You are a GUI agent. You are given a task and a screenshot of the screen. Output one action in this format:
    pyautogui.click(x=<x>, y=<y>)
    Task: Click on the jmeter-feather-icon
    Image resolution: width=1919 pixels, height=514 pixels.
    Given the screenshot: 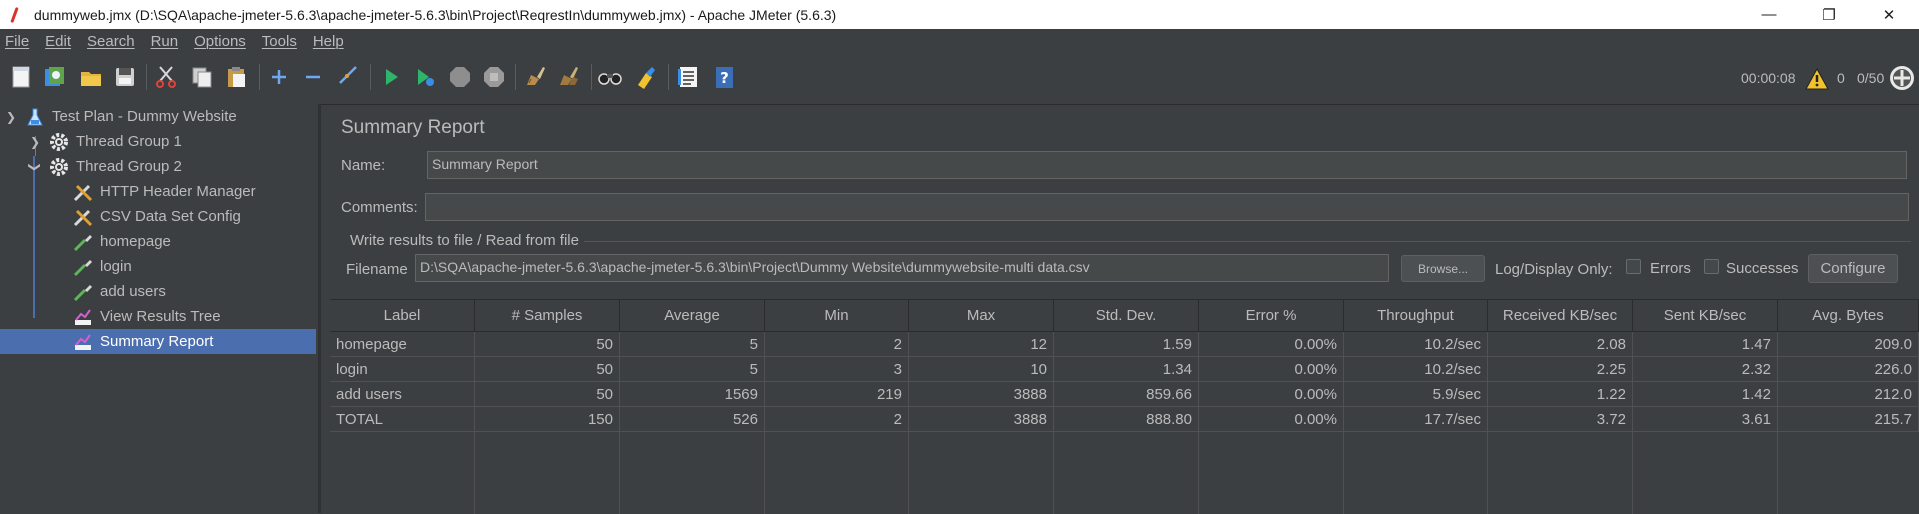 What is the action you would take?
    pyautogui.click(x=15, y=15)
    